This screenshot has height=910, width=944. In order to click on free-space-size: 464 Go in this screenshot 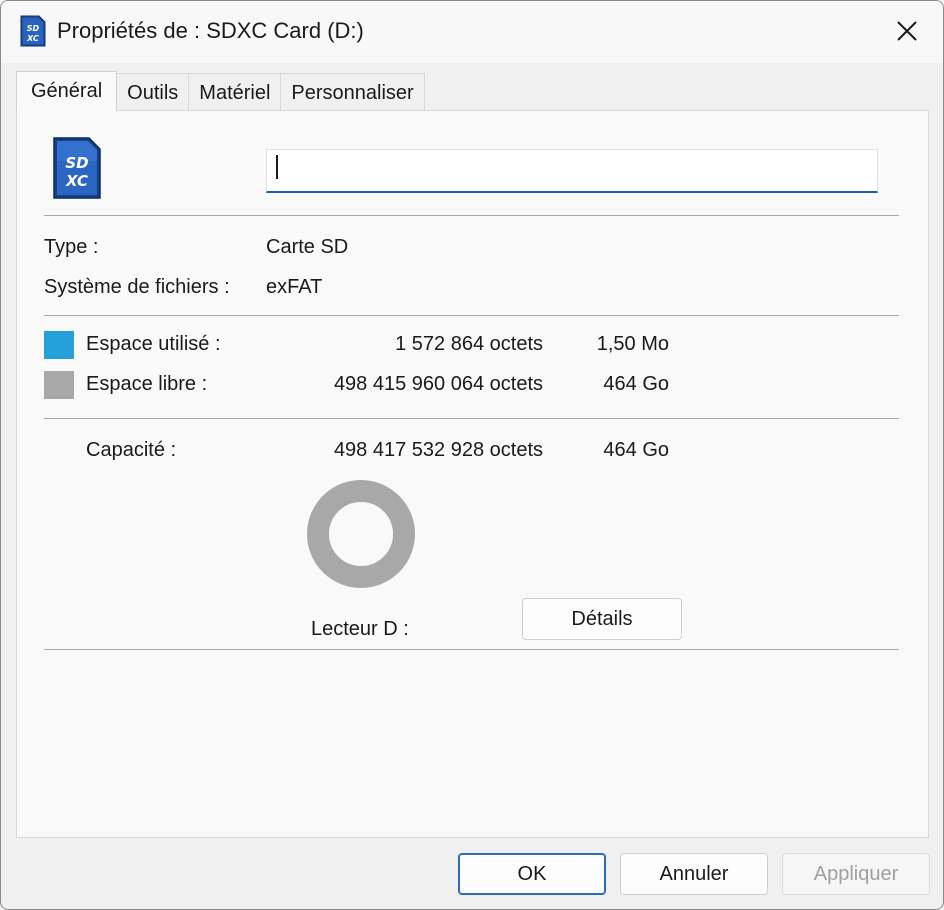, I will do `click(636, 384)`.